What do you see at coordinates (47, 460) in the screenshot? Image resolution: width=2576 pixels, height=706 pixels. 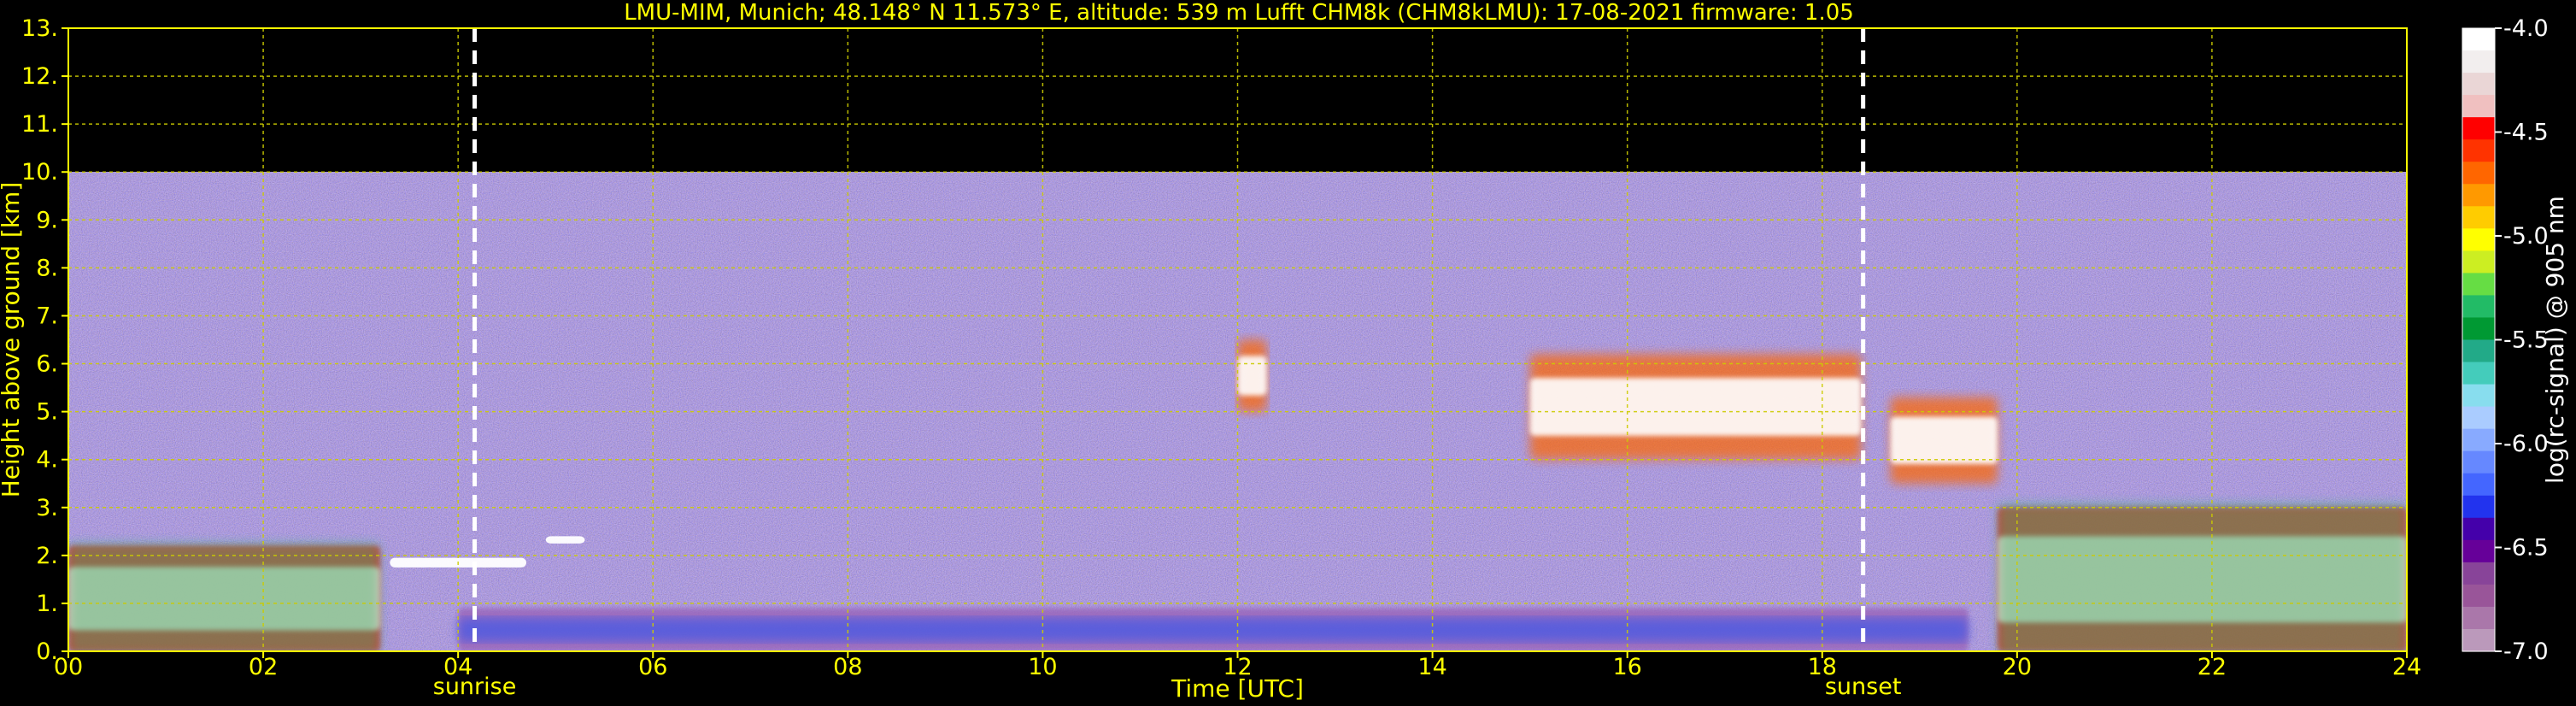 I see `y-tick-label: 4.` at bounding box center [47, 460].